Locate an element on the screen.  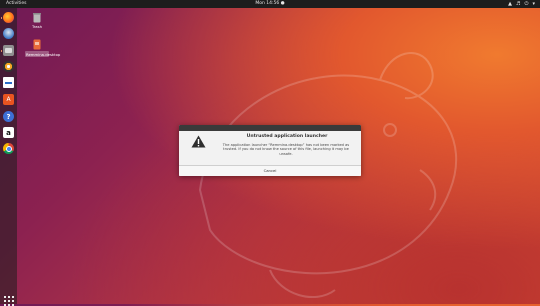
cancel-button: Cancel is located at coordinates (270, 171).